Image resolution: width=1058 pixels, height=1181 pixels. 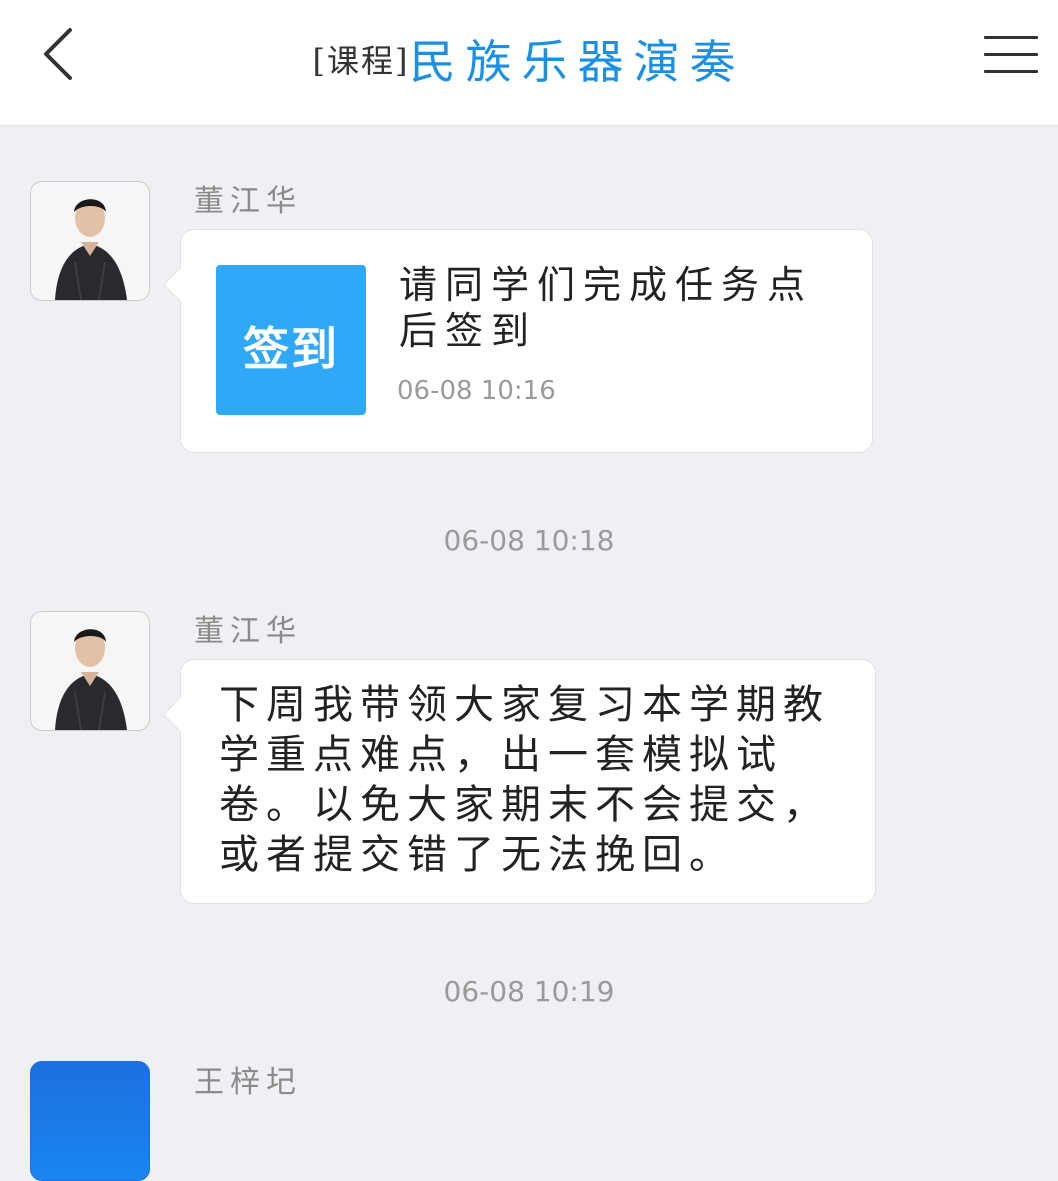 I want to click on sign-in-card: 签到 请同学们完成任务点后签到 06-08 10:16, so click(x=517, y=341).